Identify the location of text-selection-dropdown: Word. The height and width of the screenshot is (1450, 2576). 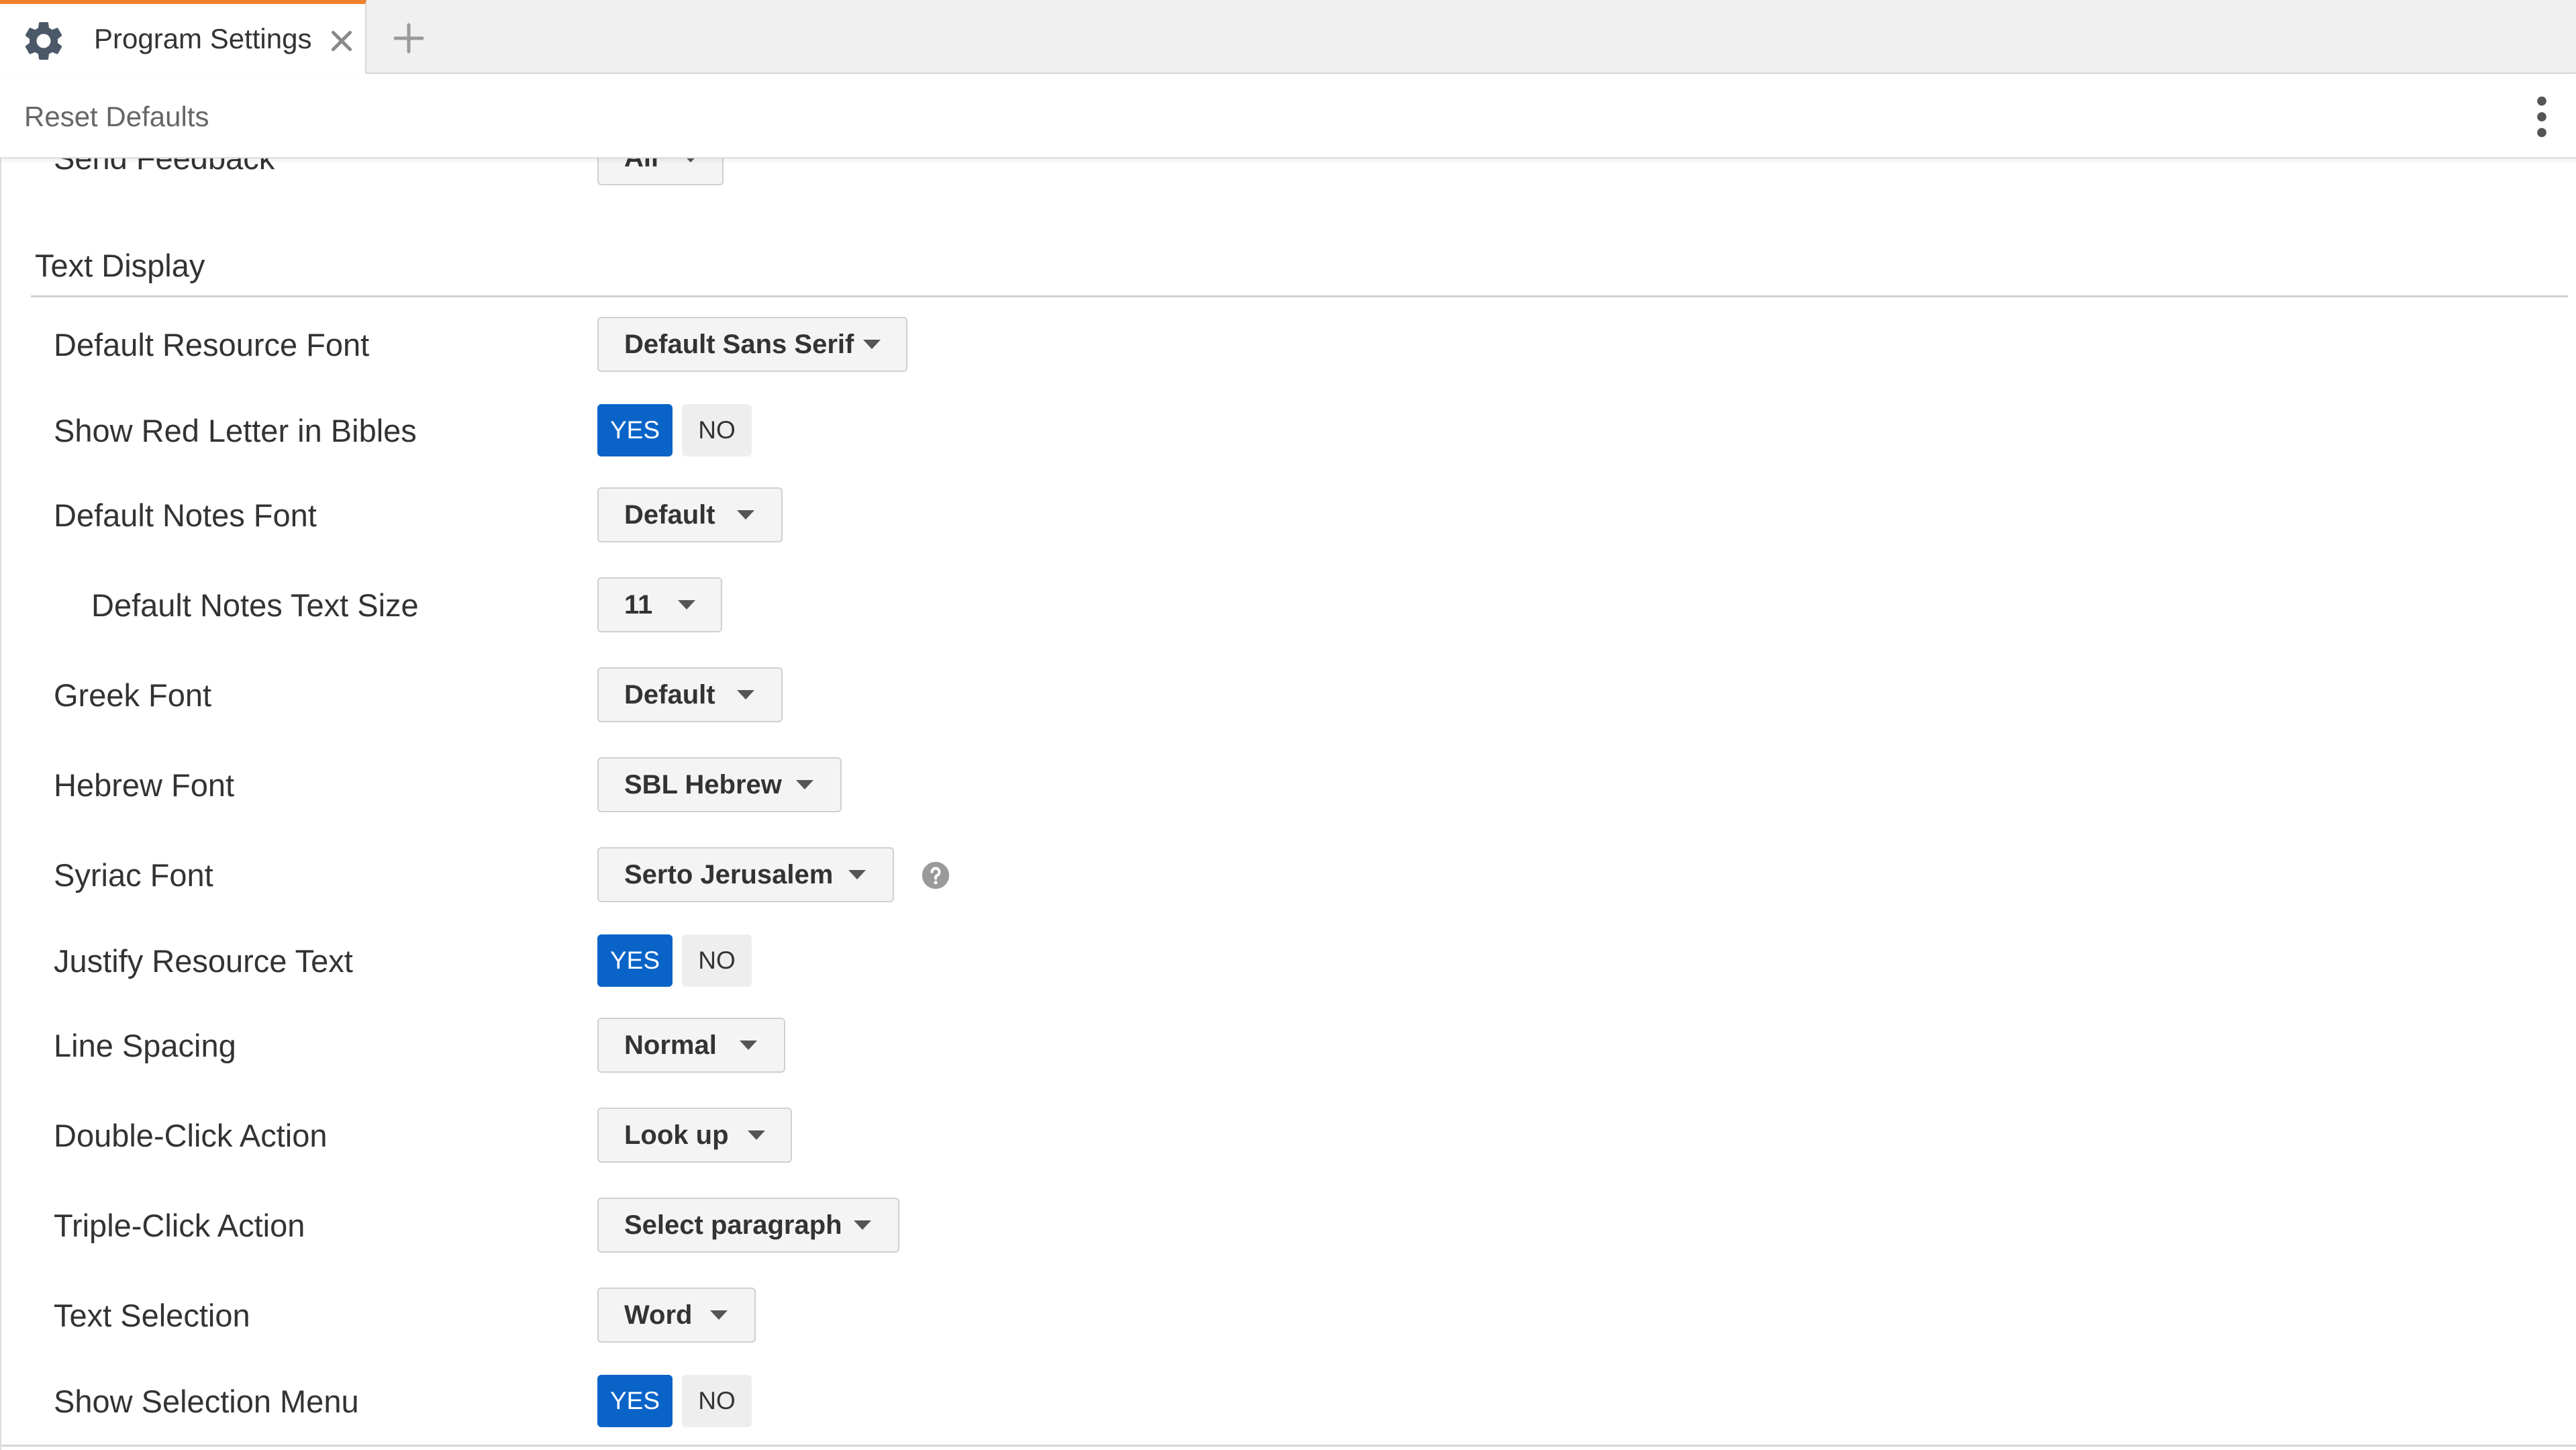
(676, 1315).